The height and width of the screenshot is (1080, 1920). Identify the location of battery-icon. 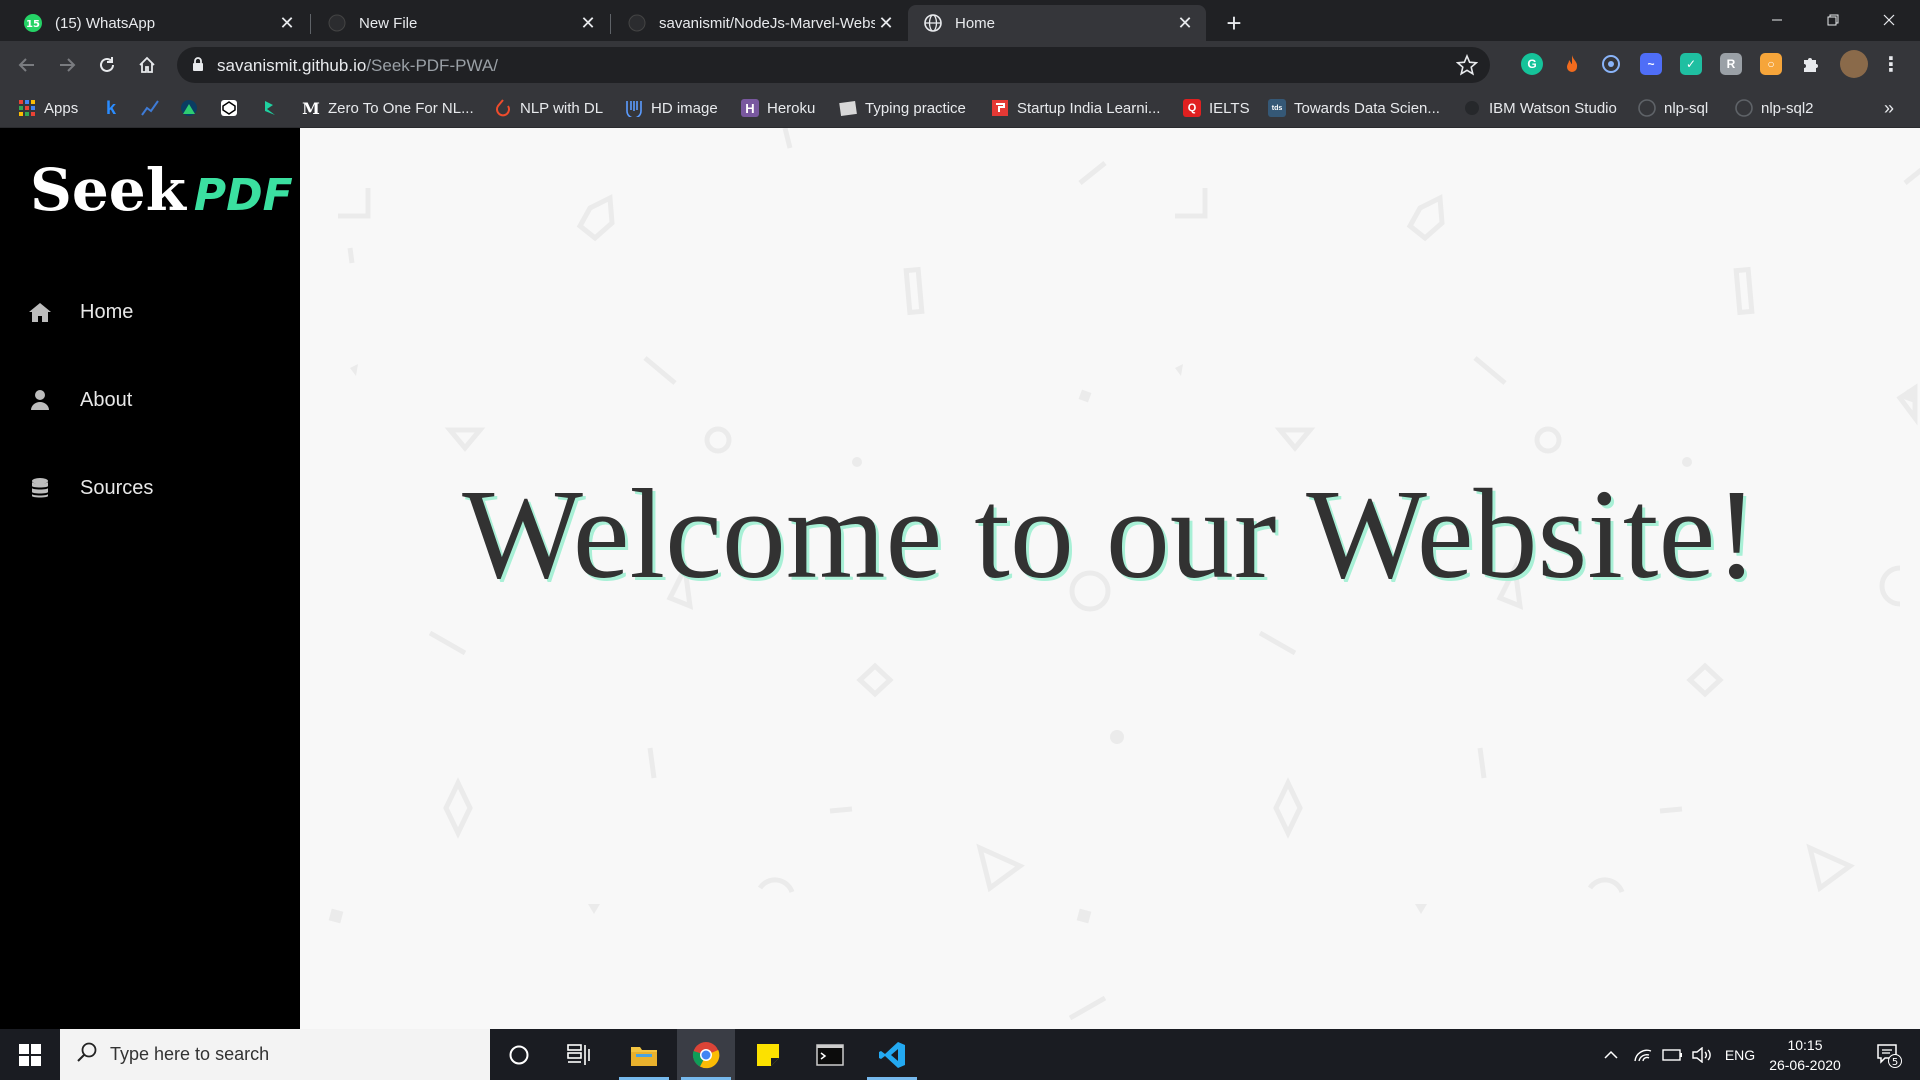
(1673, 1054).